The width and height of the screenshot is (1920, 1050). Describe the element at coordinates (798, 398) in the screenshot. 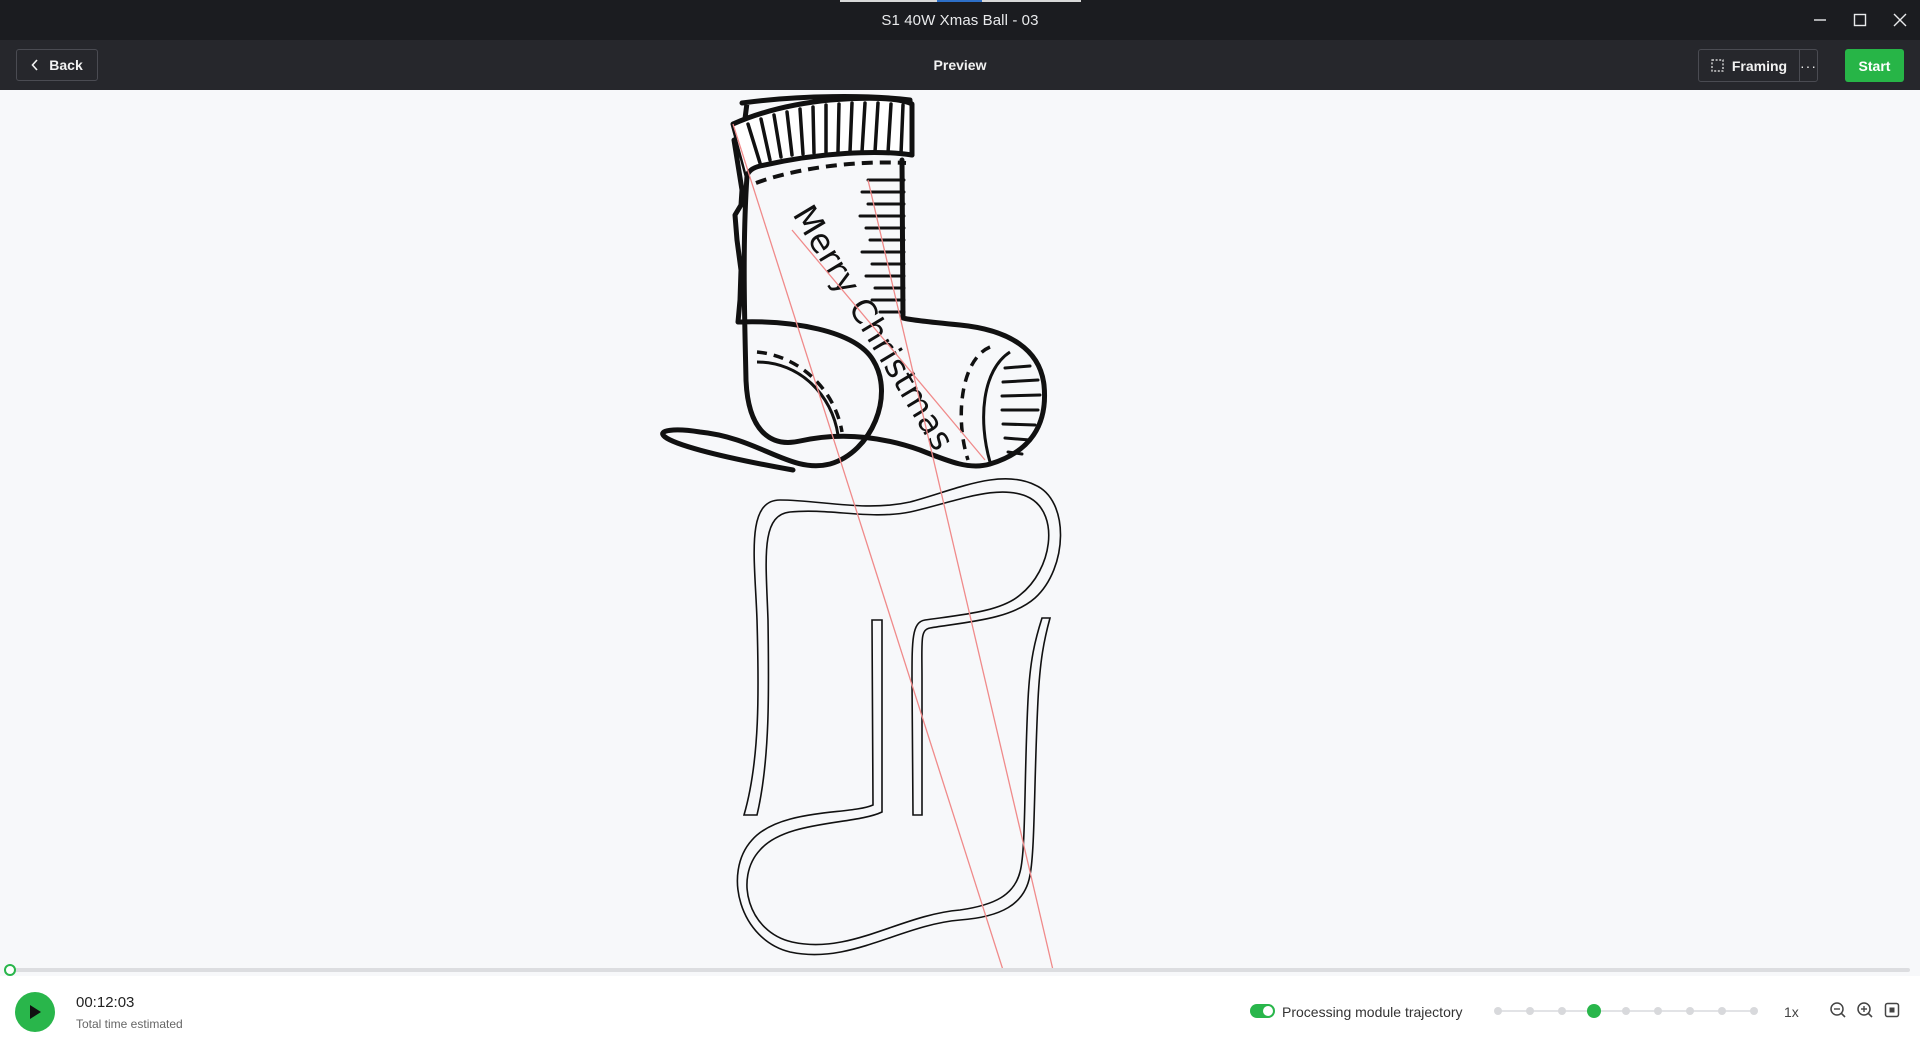

I see `heel-line` at that location.